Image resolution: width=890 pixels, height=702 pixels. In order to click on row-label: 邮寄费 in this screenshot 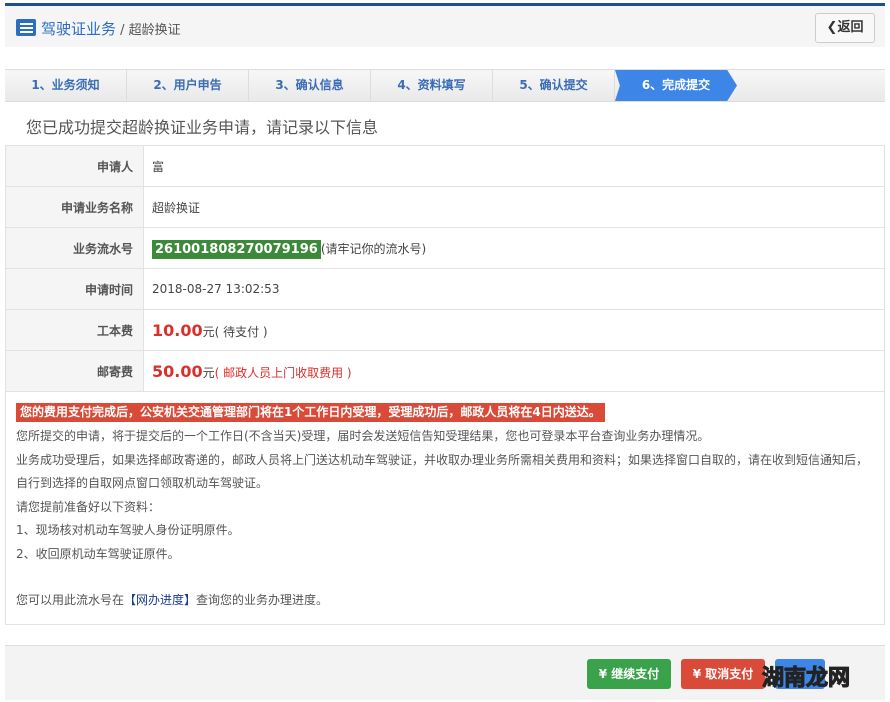, I will do `click(74, 371)`.